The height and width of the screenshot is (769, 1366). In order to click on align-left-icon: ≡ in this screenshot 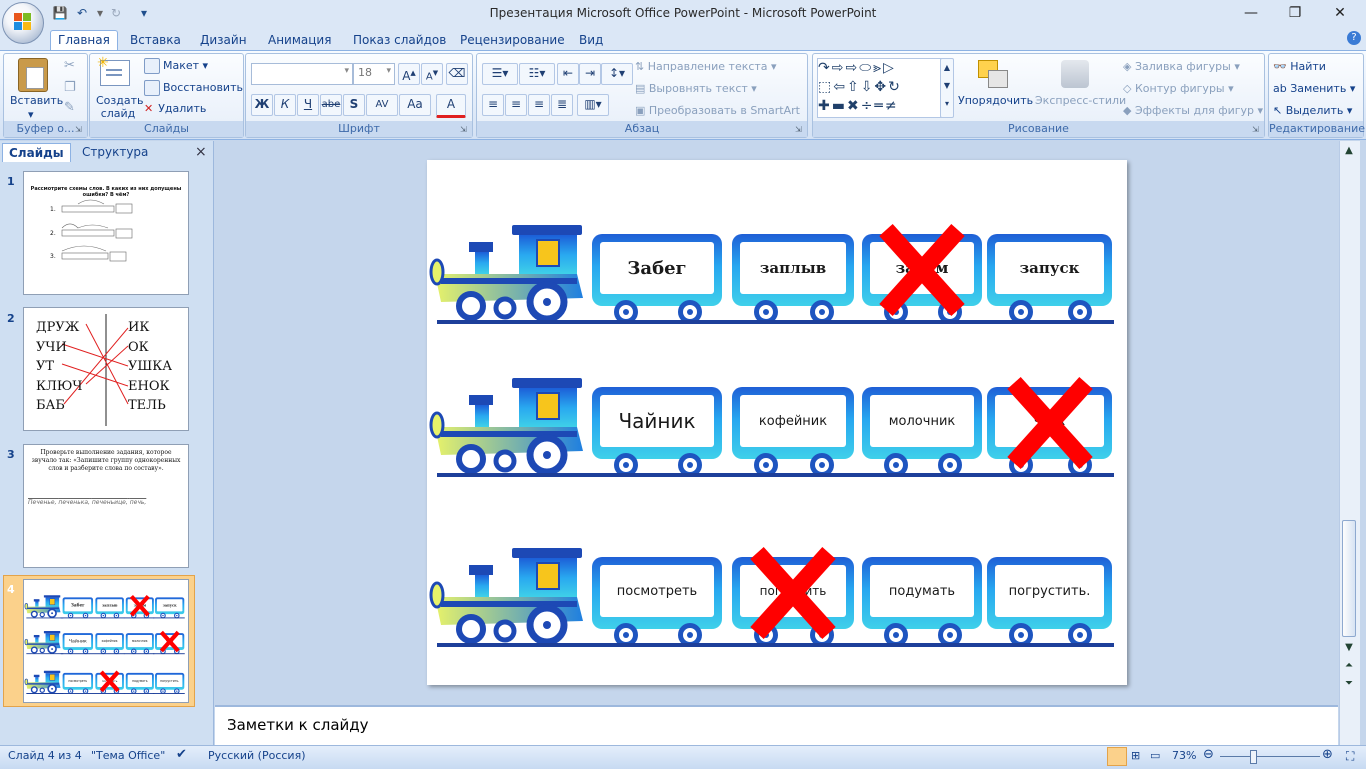, I will do `click(493, 105)`.